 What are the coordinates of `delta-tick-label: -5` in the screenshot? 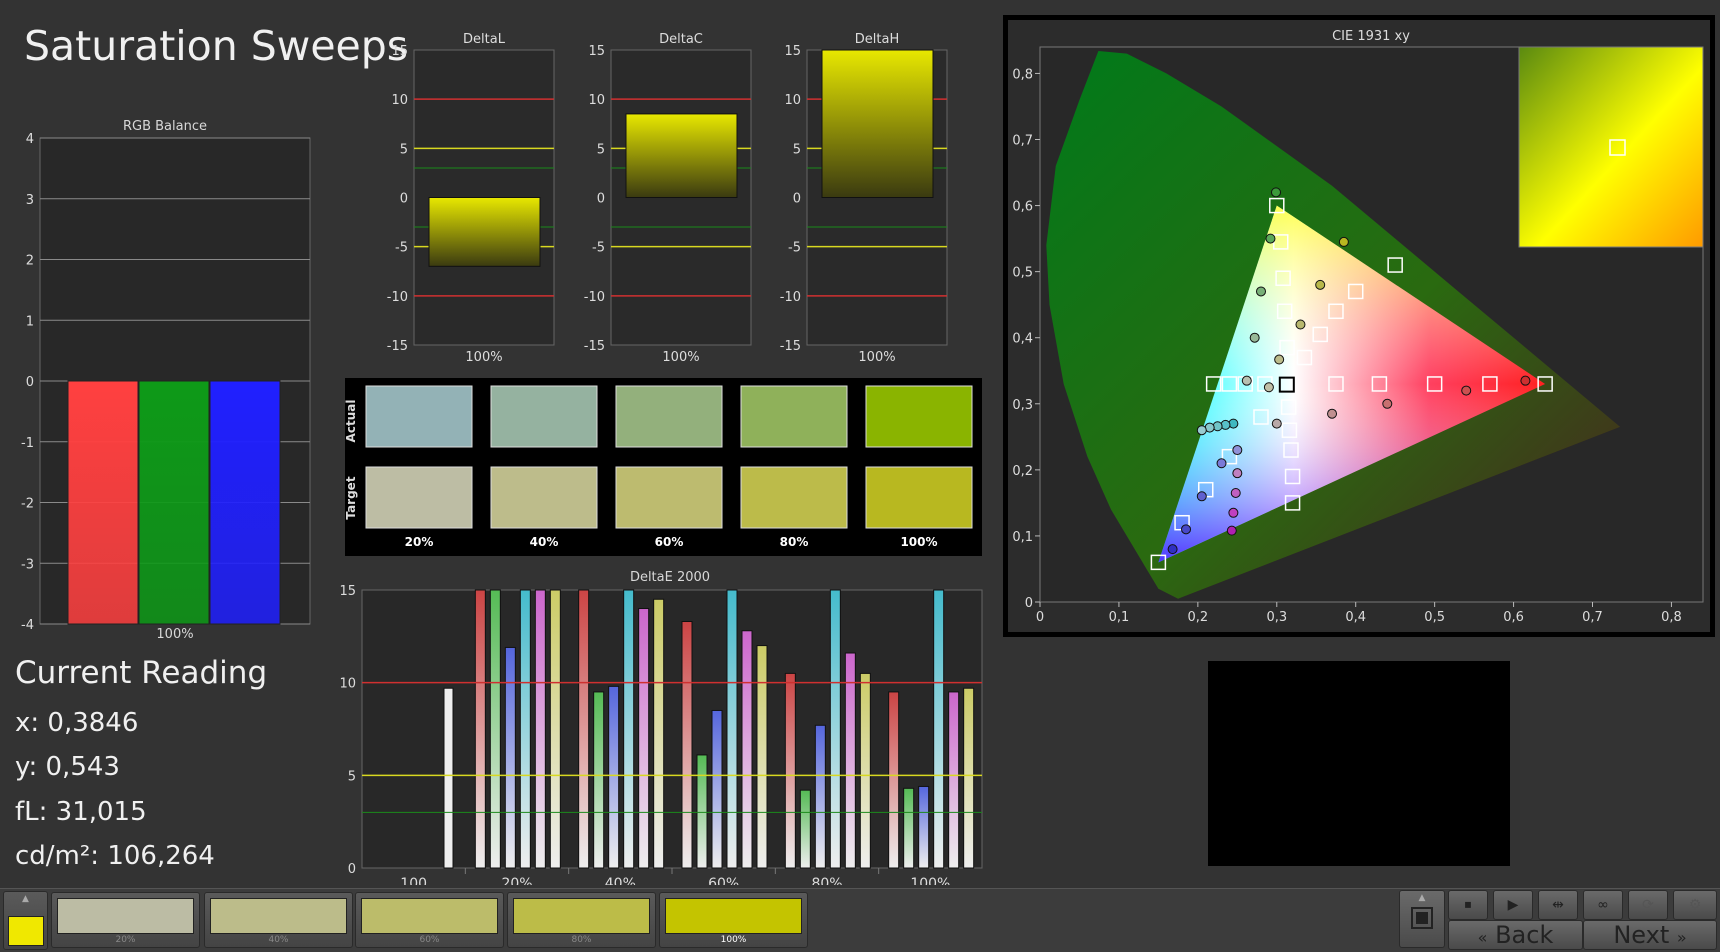 It's located at (794, 248).